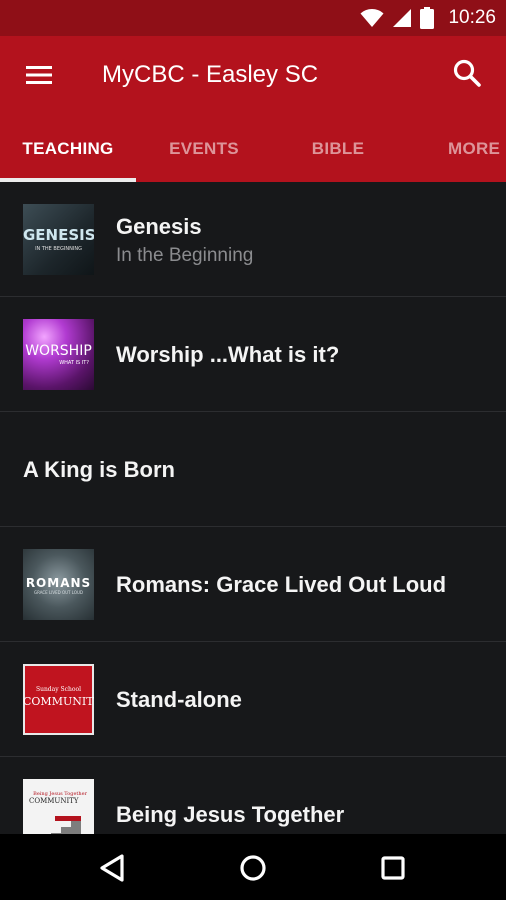 This screenshot has height=900, width=506. Describe the element at coordinates (210, 74) in the screenshot. I see `app-title: MyCBC - Easley SC` at that location.